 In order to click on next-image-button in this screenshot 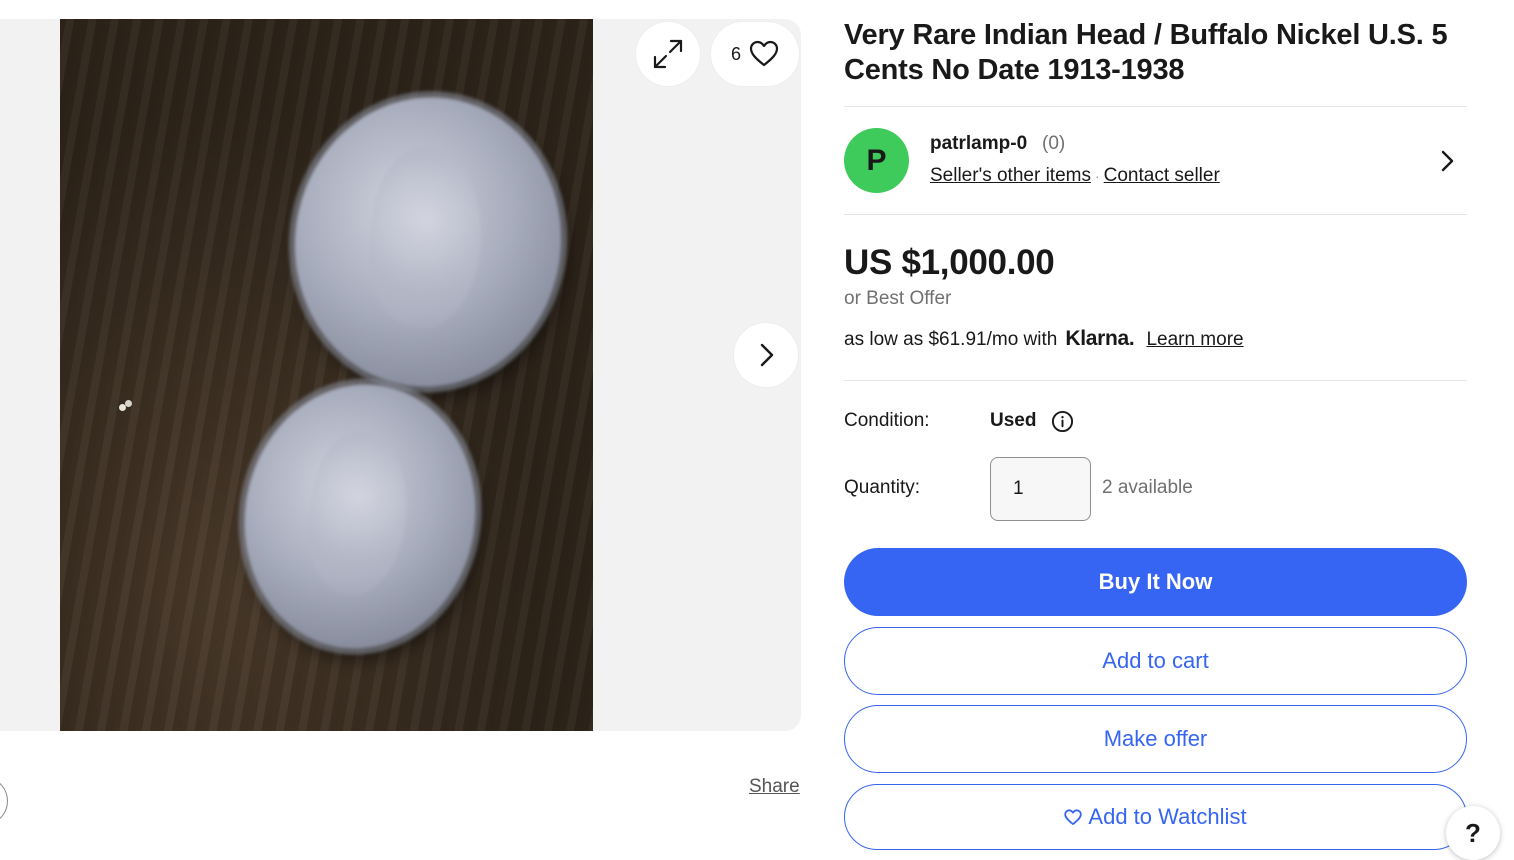, I will do `click(766, 355)`.